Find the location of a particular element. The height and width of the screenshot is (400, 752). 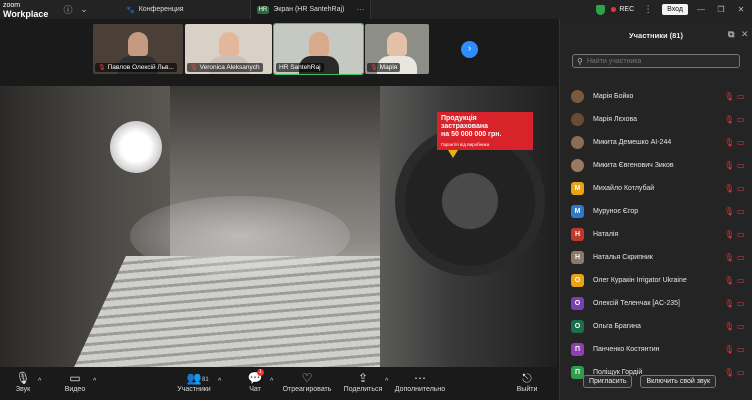

tab-screen-share: HR Экран (HR SantehRaj) ⋯ is located at coordinates (310, 9).